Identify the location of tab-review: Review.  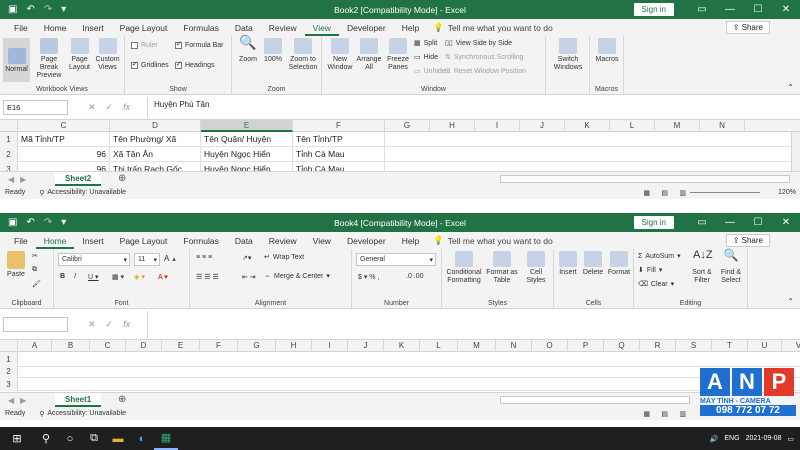
(283, 242).